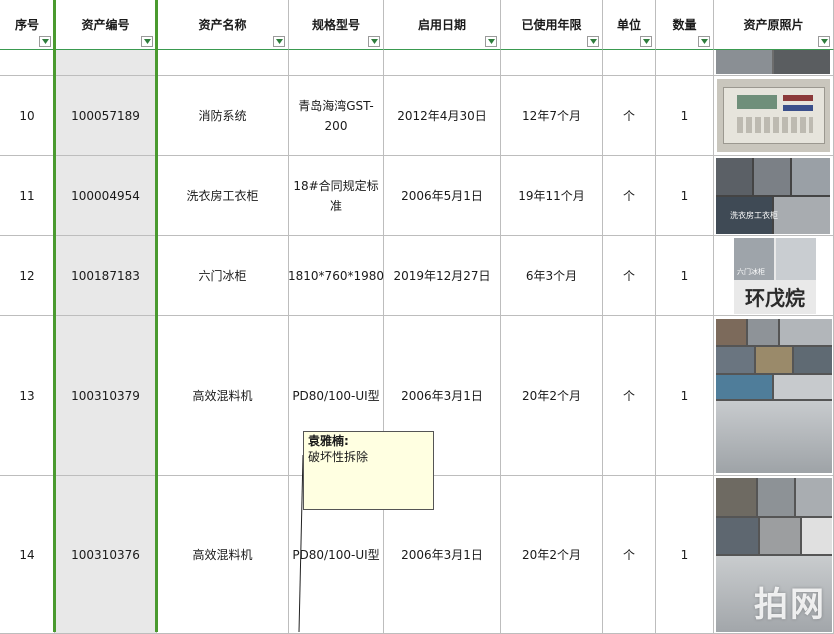 Image resolution: width=834 pixels, height=634 pixels. I want to click on comment-text: 破坏性拆除, so click(338, 457).